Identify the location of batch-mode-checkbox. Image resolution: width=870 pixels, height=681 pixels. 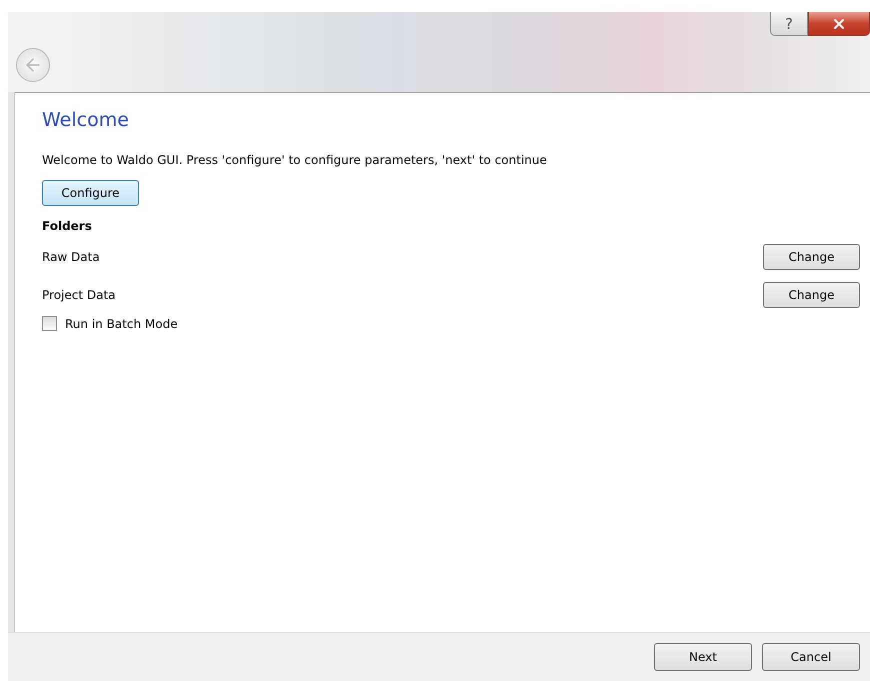
(49, 323).